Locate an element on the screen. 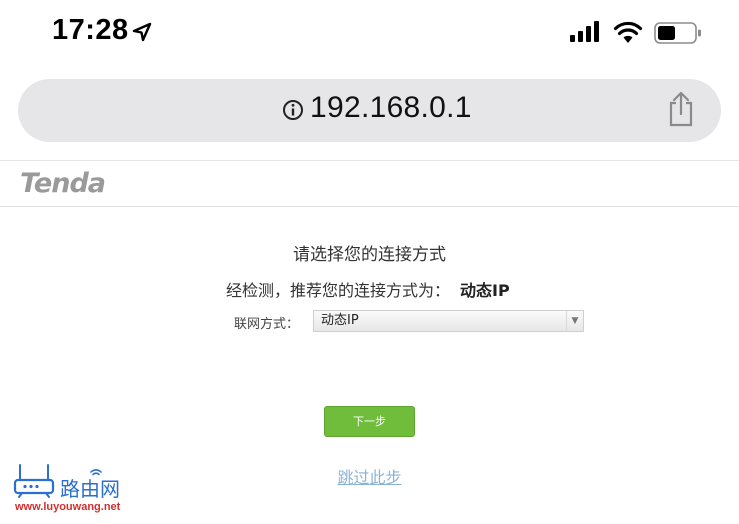 This screenshot has height=524, width=739. address-bar: 192.168.0.1 is located at coordinates (369, 110).